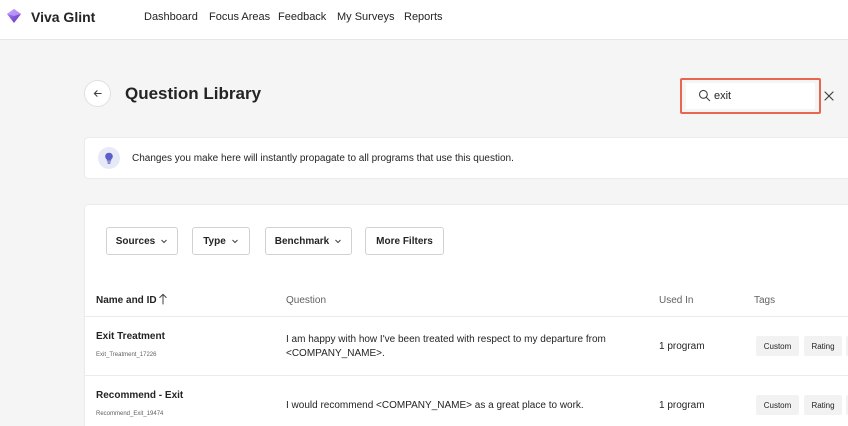  I want to click on row-question-name: Recommend - Exit, so click(139, 395).